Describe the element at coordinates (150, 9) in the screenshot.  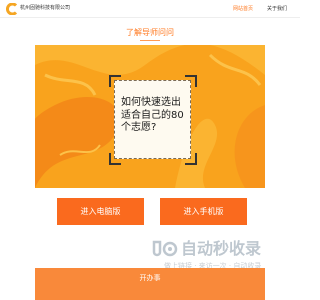
I see `header: 杭州固驰科技有限公司 网站首页 关于我们` at that location.